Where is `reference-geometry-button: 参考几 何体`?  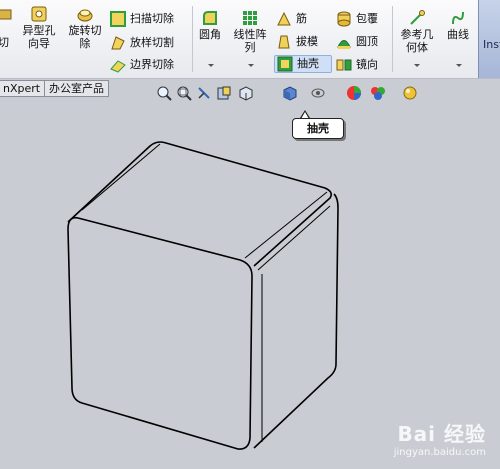
reference-geometry-button: 参考几 何体 is located at coordinates (417, 32).